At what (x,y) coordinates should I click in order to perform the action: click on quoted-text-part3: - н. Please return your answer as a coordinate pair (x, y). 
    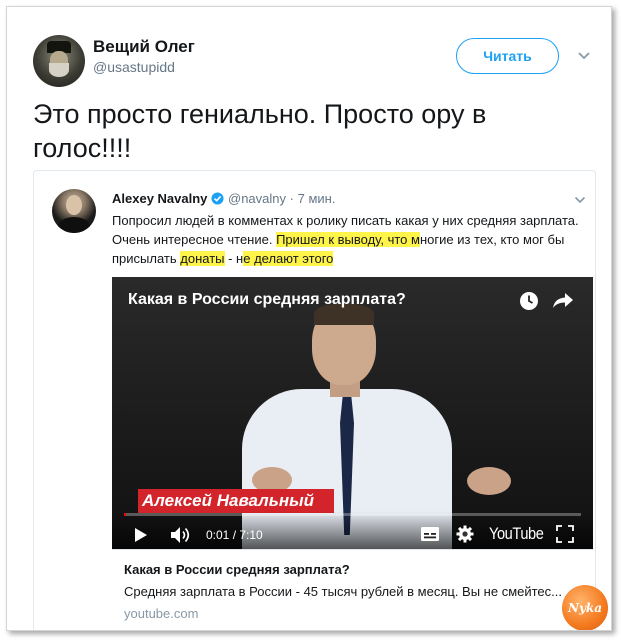
    Looking at the image, I should click on (234, 258).